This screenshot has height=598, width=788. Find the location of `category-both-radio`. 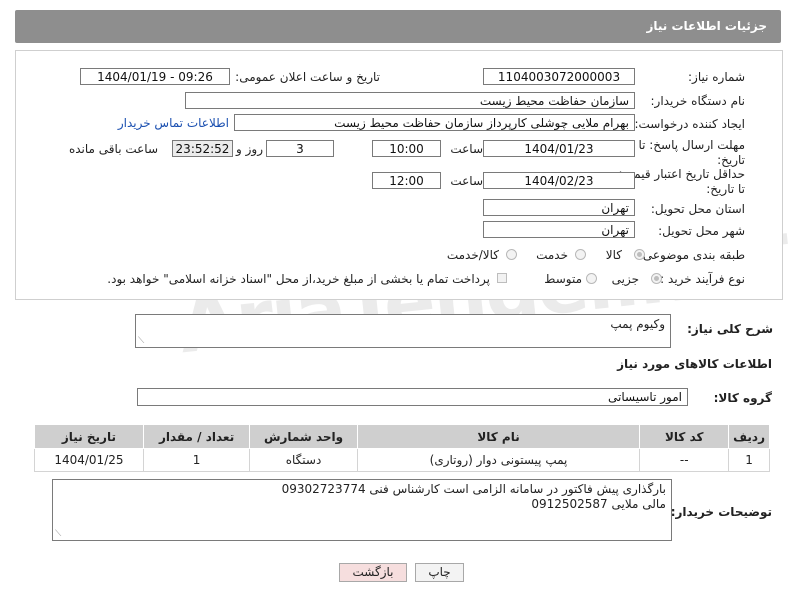

category-both-radio is located at coordinates (511, 254).